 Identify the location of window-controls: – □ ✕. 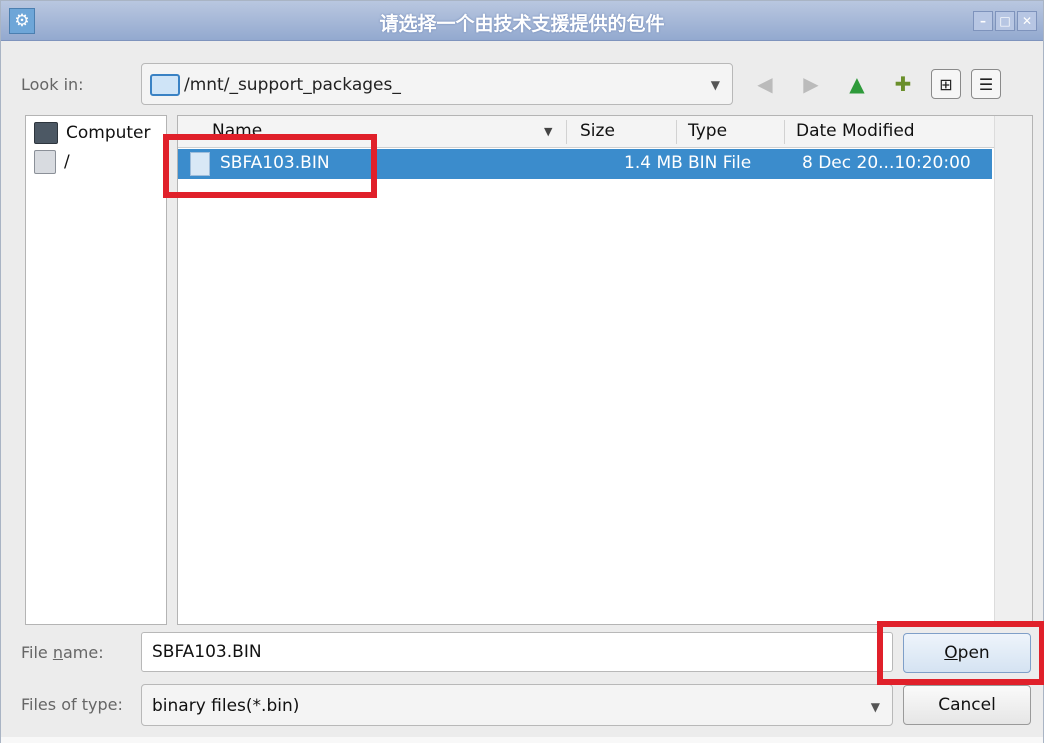
(1005, 21).